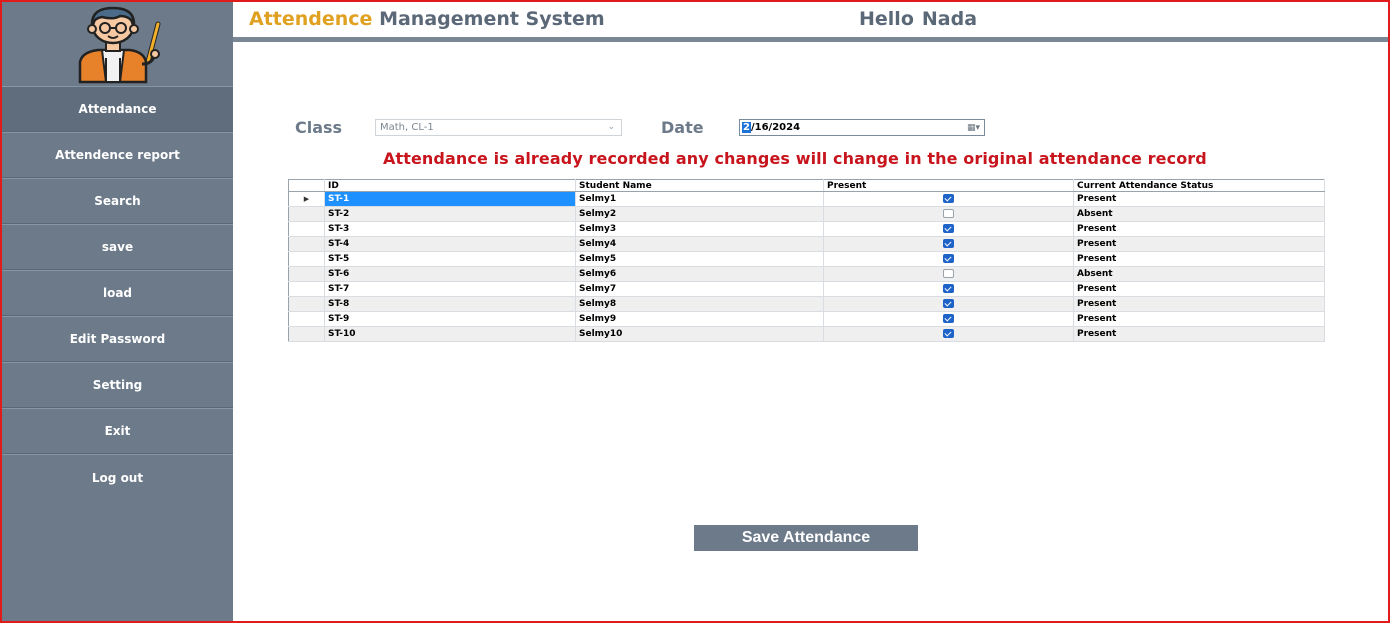 The width and height of the screenshot is (1390, 623). I want to click on sidebar-item-load: load, so click(117, 293).